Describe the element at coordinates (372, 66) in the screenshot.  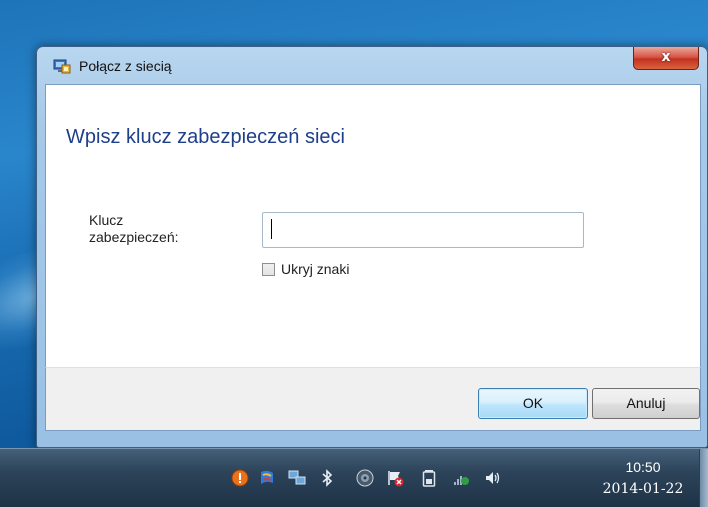
I see `title-bar: Połącz z siecią x` at that location.